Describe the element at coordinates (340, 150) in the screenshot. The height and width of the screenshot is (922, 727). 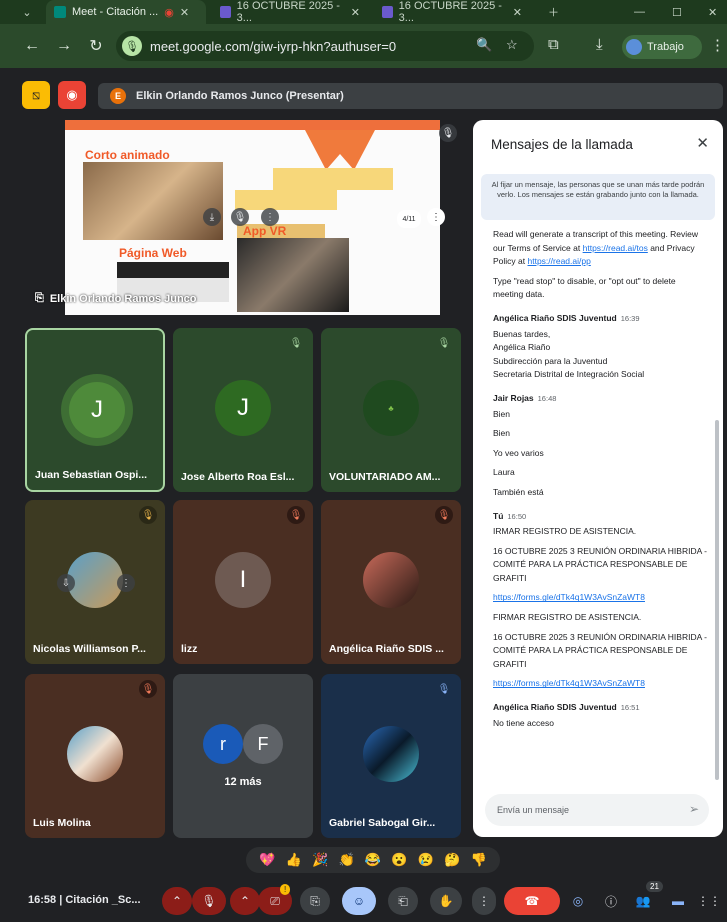
I see `slide-starburst` at that location.